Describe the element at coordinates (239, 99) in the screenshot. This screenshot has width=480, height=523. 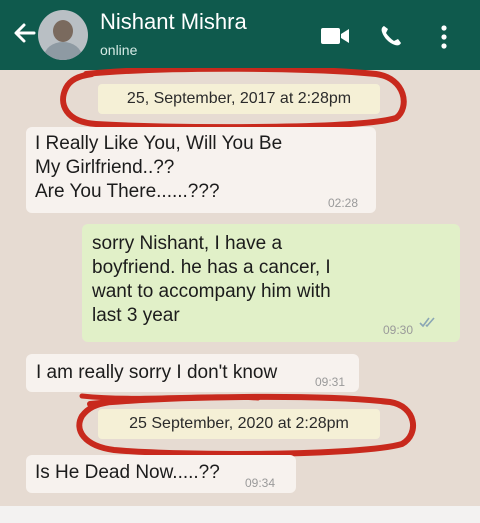
I see `date-chip: 25, September, 2017 at 2:28pm` at that location.